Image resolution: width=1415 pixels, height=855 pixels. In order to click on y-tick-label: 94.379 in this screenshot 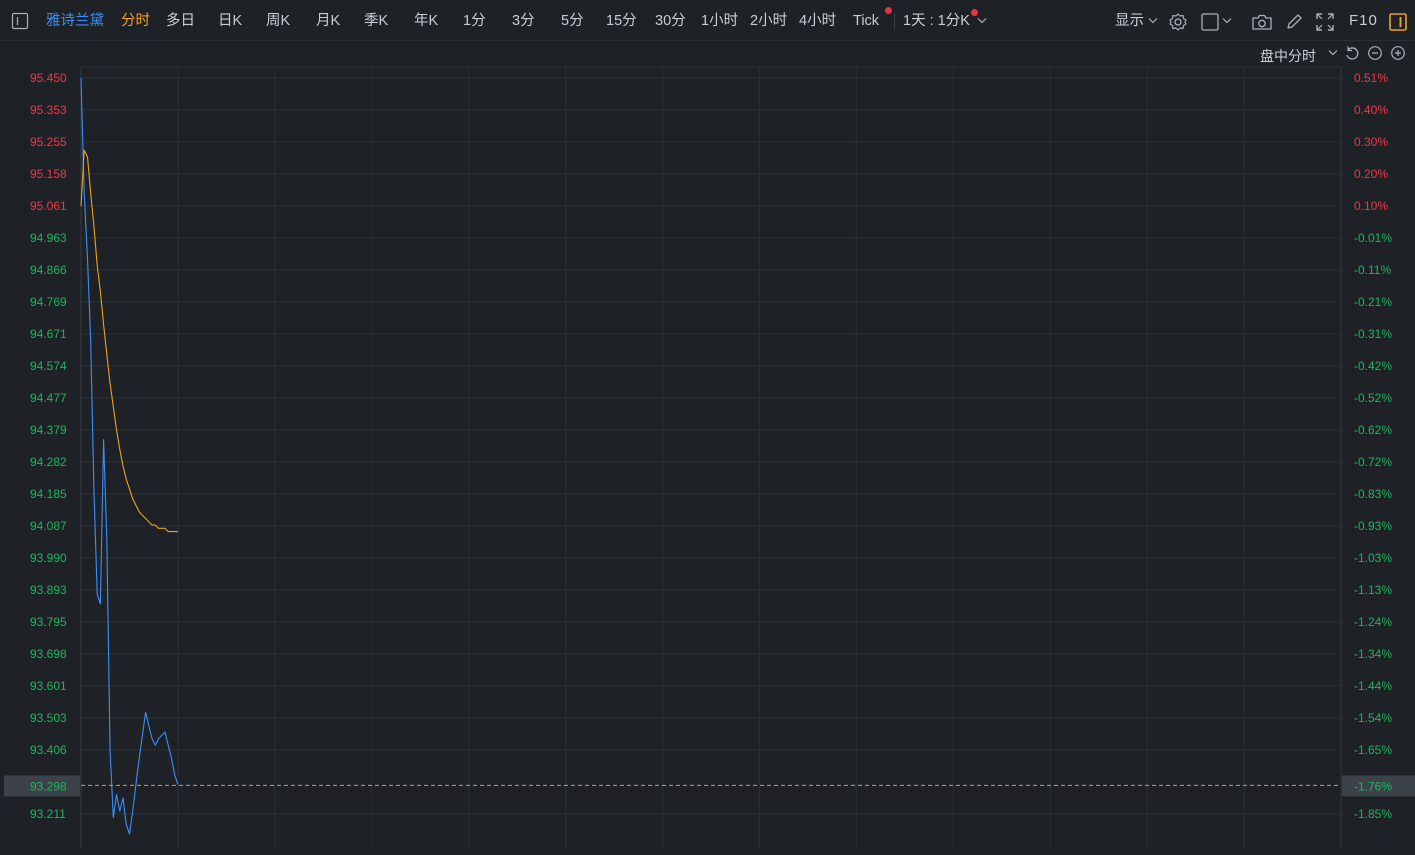, I will do `click(48, 430)`.